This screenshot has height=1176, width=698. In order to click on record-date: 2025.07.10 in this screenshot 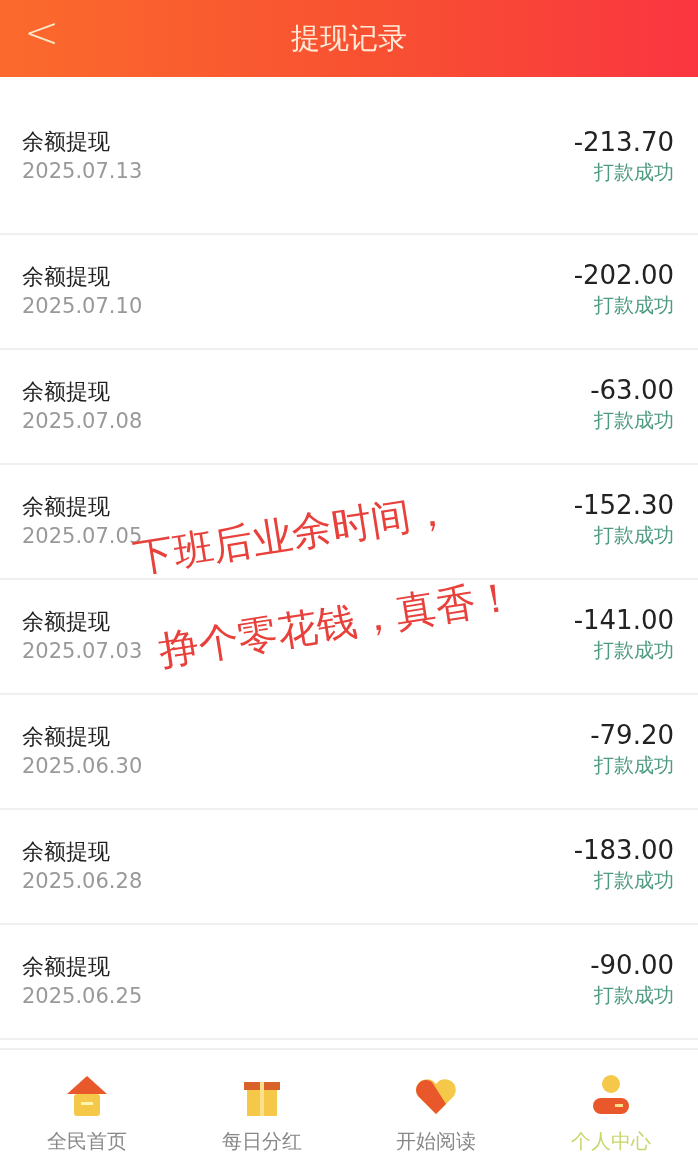, I will do `click(82, 305)`.